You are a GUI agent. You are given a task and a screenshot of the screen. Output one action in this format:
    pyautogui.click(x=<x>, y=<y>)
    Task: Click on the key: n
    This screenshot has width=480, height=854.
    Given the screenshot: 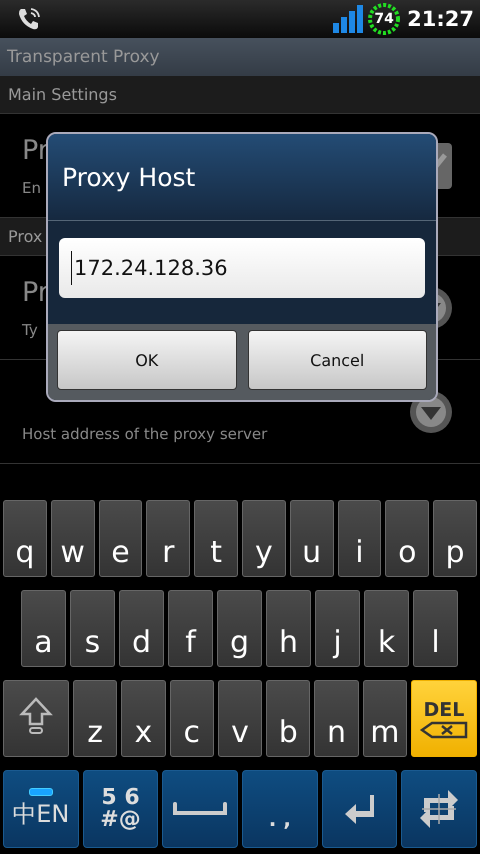 What is the action you would take?
    pyautogui.click(x=336, y=718)
    